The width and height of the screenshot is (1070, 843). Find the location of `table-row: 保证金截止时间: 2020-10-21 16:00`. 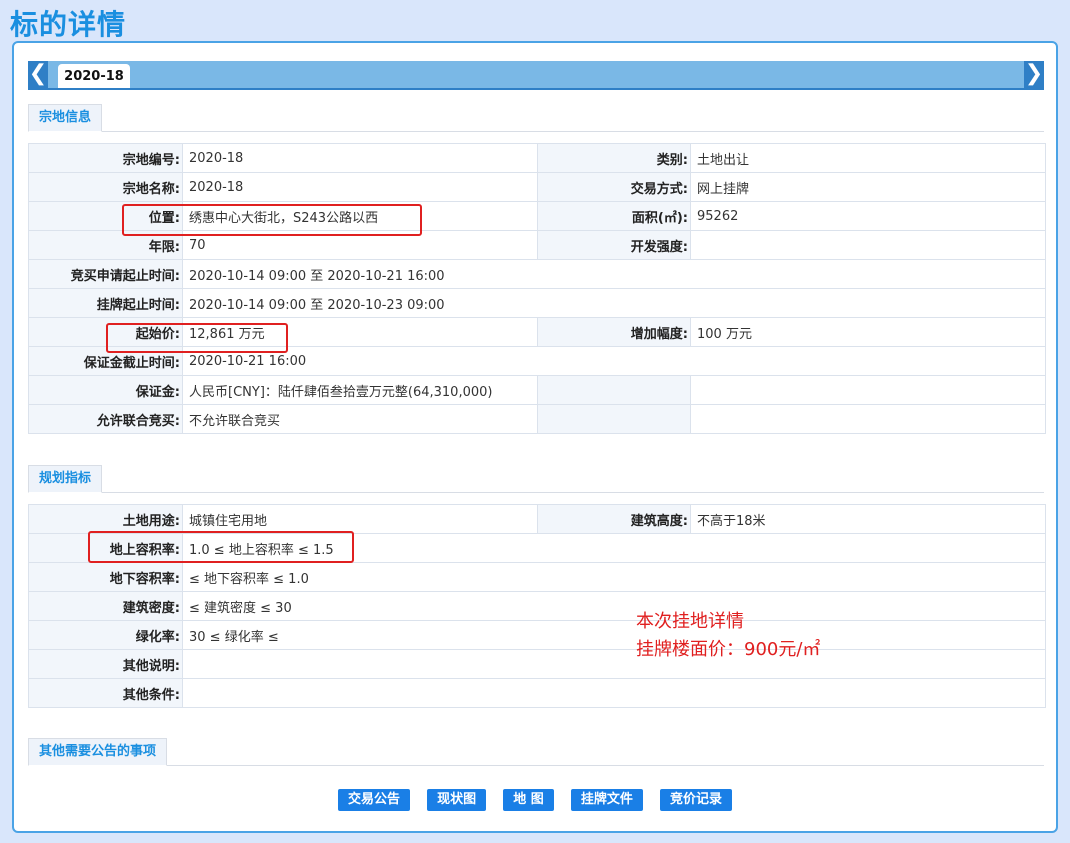

table-row: 保证金截止时间: 2020-10-21 16:00 is located at coordinates (537, 361).